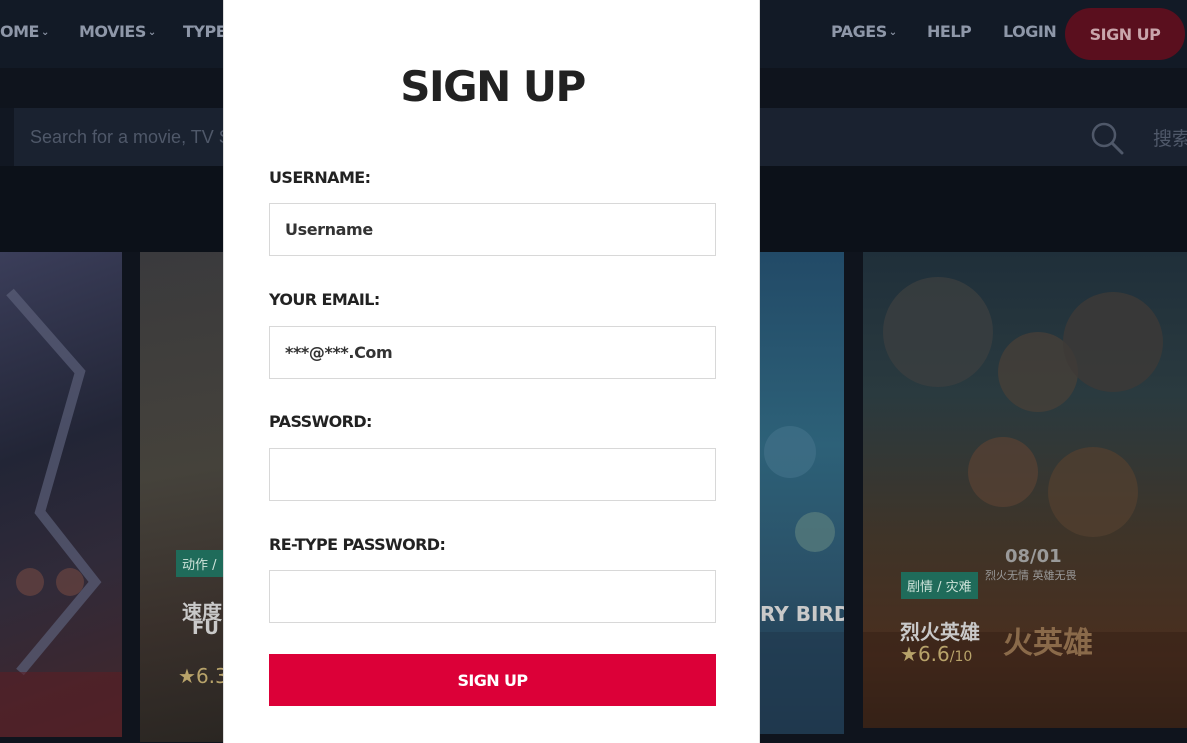 The width and height of the screenshot is (1187, 743). I want to click on nav-pages: PAGES ⌄, so click(864, 31).